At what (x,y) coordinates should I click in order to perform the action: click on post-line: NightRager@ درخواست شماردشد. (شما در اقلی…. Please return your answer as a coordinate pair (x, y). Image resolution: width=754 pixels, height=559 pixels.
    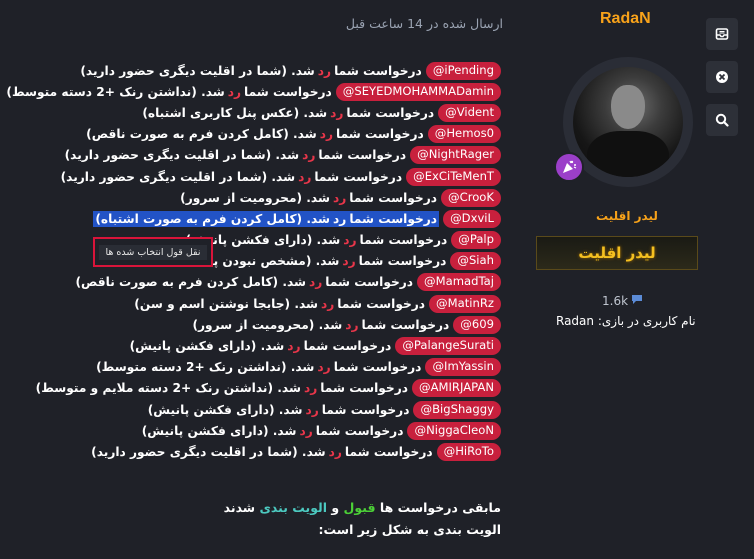
    Looking at the image, I should click on (281, 155).